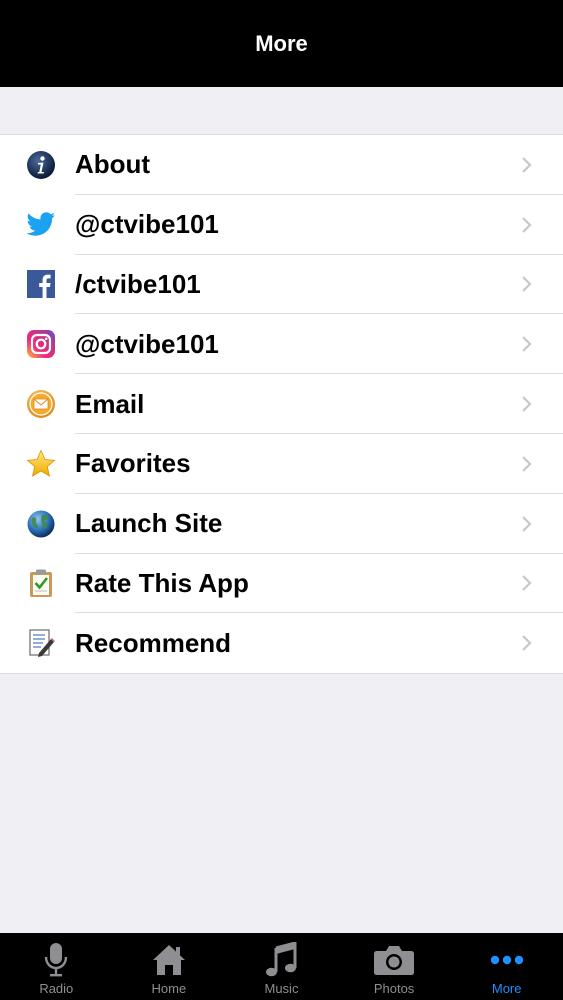 This screenshot has width=563, height=1000. What do you see at coordinates (506, 988) in the screenshot?
I see `tab-label: More` at bounding box center [506, 988].